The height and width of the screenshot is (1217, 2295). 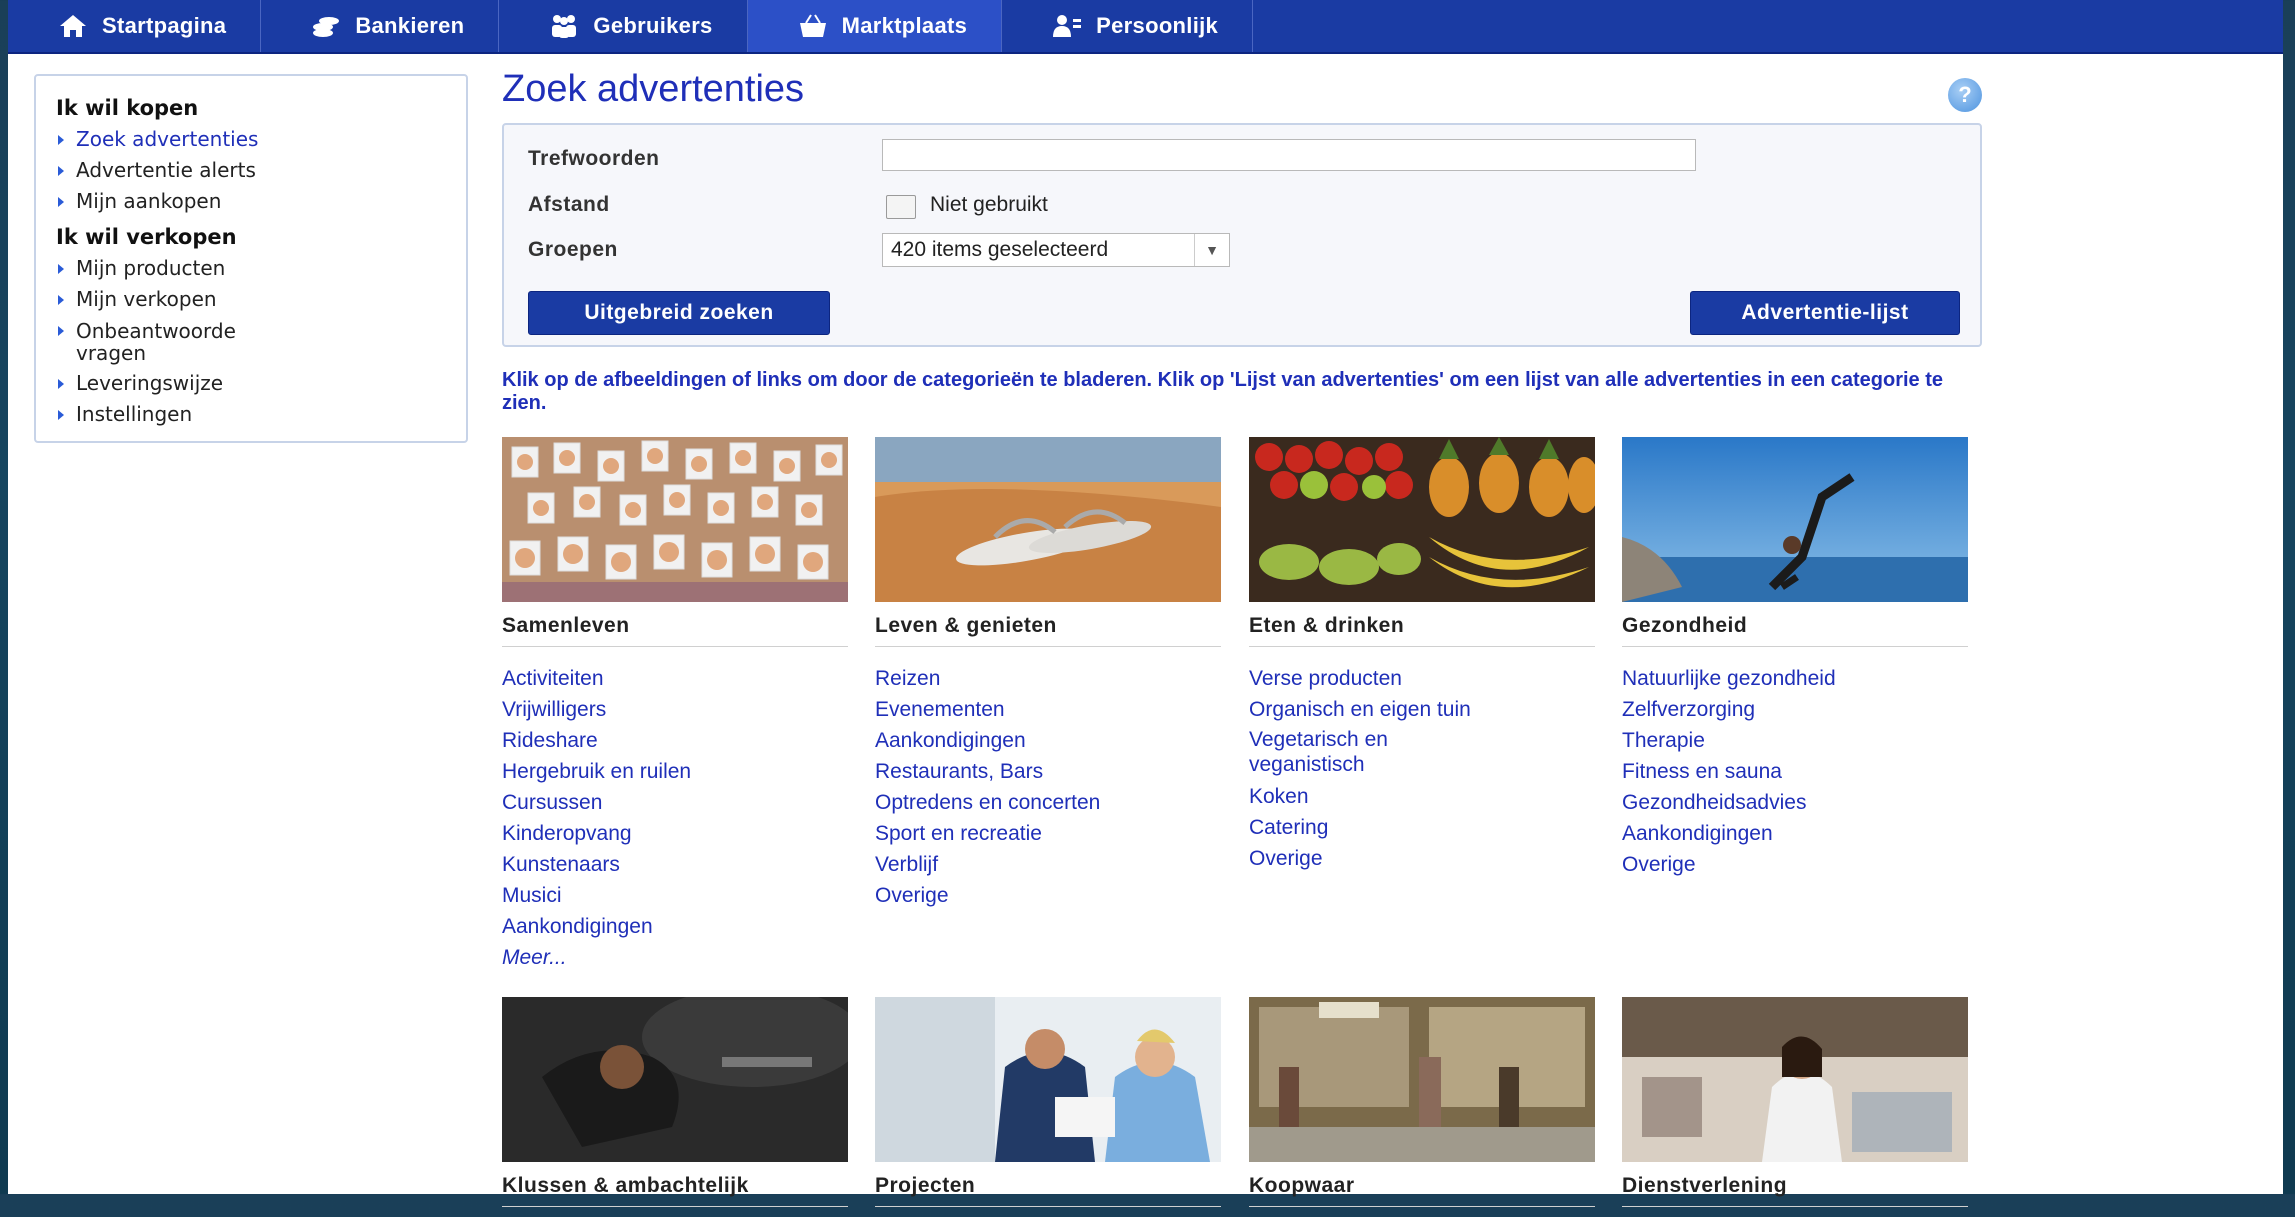 What do you see at coordinates (251, 299) in the screenshot?
I see `sidebar-item-mijn-verkopen: Mijn verkopen` at bounding box center [251, 299].